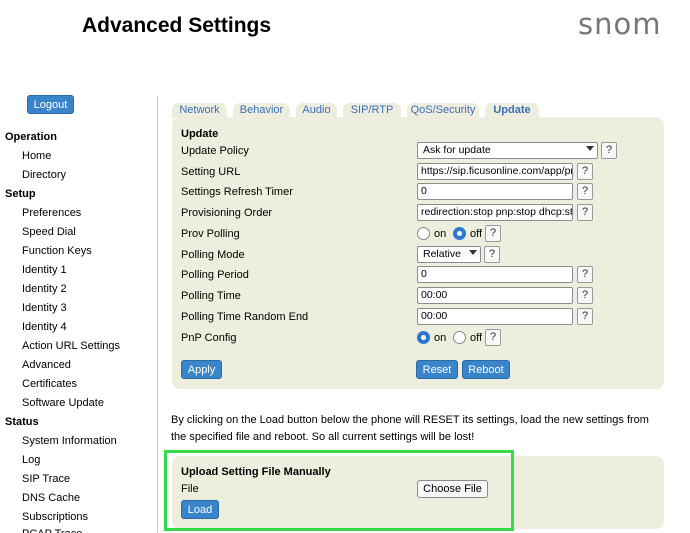  Describe the element at coordinates (495, 191) in the screenshot. I see `settings-refresh-timer-input: 0` at that location.